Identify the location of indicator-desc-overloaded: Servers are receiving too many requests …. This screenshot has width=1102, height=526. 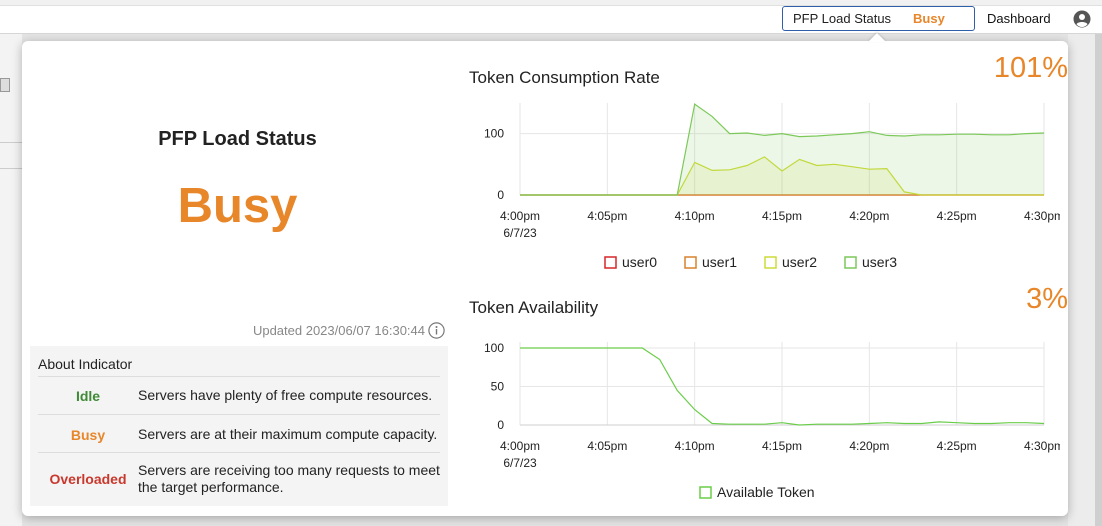
(290, 479).